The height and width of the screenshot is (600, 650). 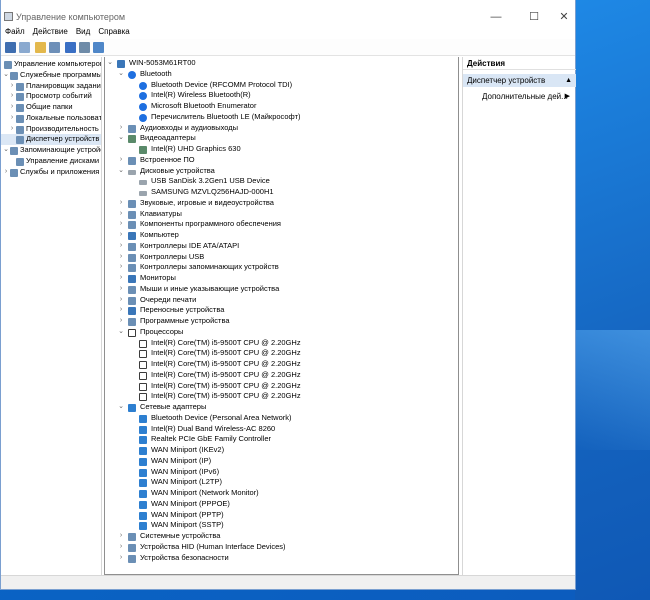 What do you see at coordinates (15, 32) in the screenshot?
I see `menu-file: Файл` at bounding box center [15, 32].